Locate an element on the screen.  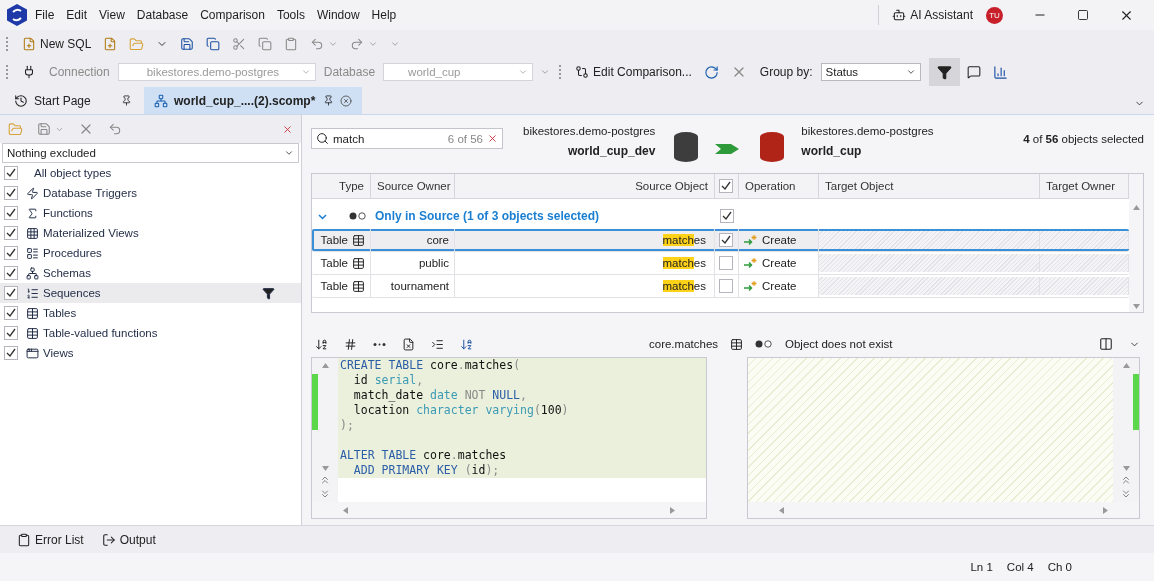
copy-icon is located at coordinates (265, 44).